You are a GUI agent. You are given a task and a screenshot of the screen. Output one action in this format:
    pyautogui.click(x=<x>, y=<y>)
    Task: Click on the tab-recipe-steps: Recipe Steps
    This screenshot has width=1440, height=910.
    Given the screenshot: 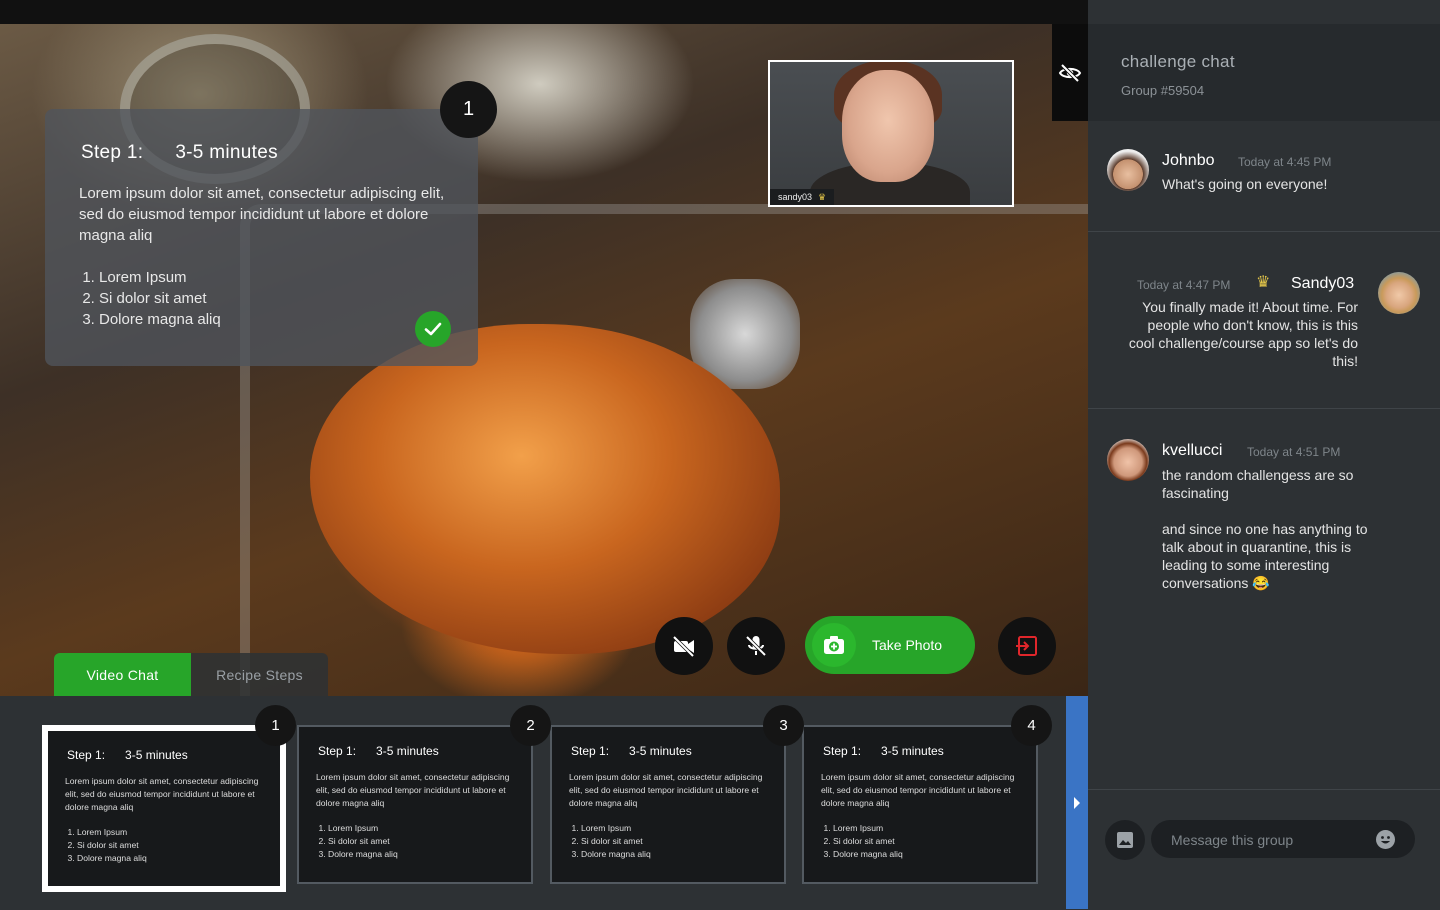 What is the action you would take?
    pyautogui.click(x=259, y=674)
    